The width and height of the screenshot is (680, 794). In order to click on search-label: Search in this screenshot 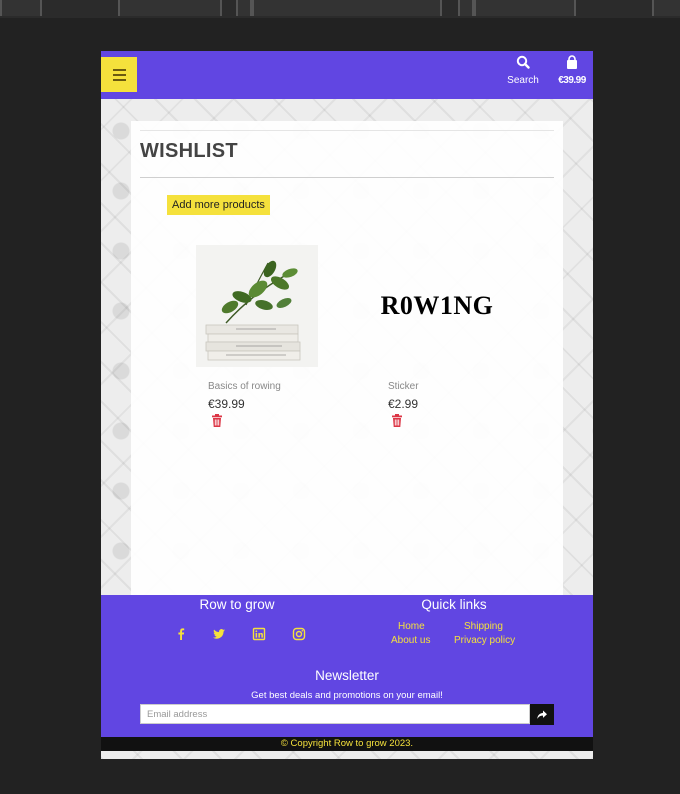, I will do `click(523, 80)`.